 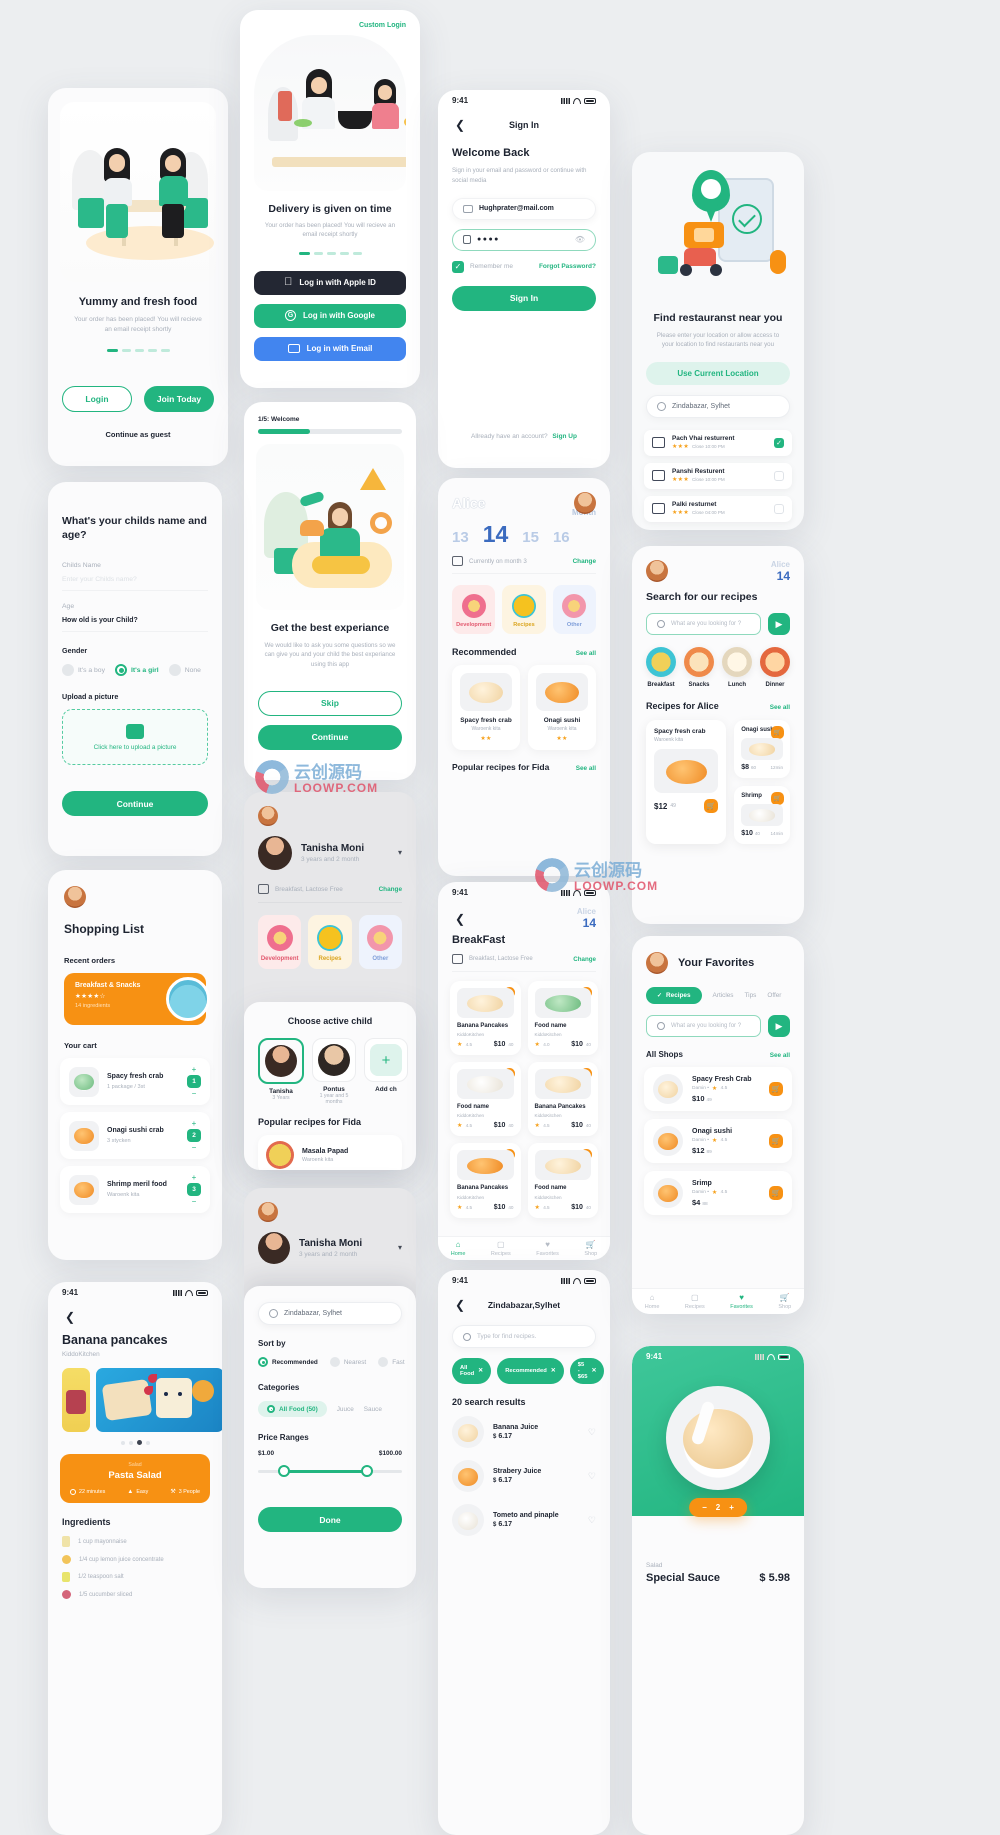 I want to click on all-shops-see-all: See all, so click(x=780, y=1055).